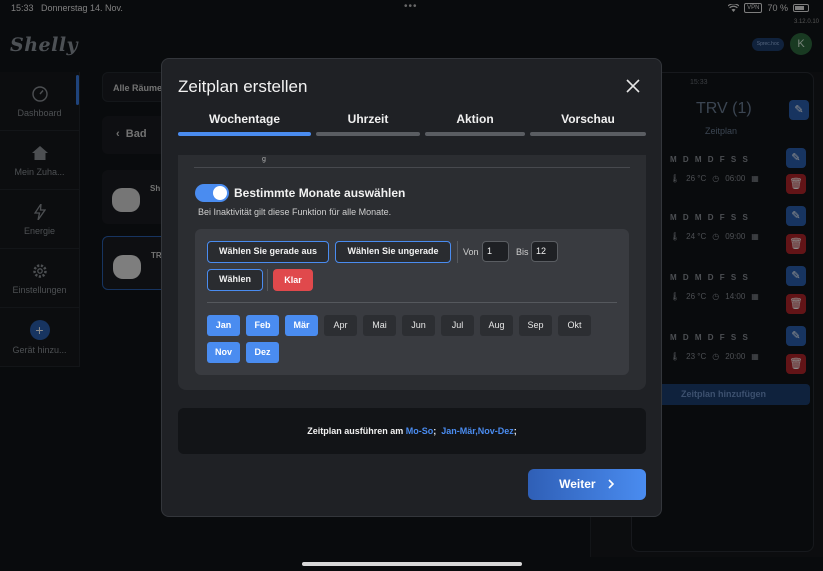 This screenshot has width=823, height=571. Describe the element at coordinates (262, 352) in the screenshot. I see `month-dez: Dez` at that location.